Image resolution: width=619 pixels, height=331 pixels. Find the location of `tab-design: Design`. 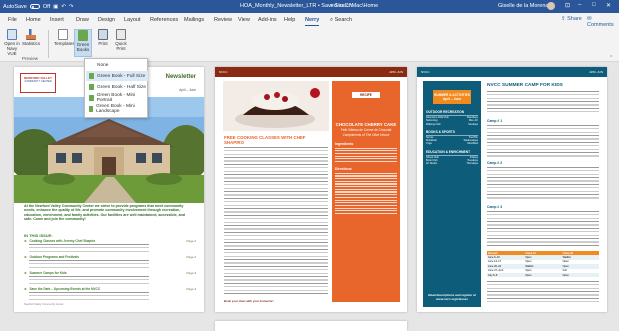

tab-design: Design is located at coordinates (106, 20).